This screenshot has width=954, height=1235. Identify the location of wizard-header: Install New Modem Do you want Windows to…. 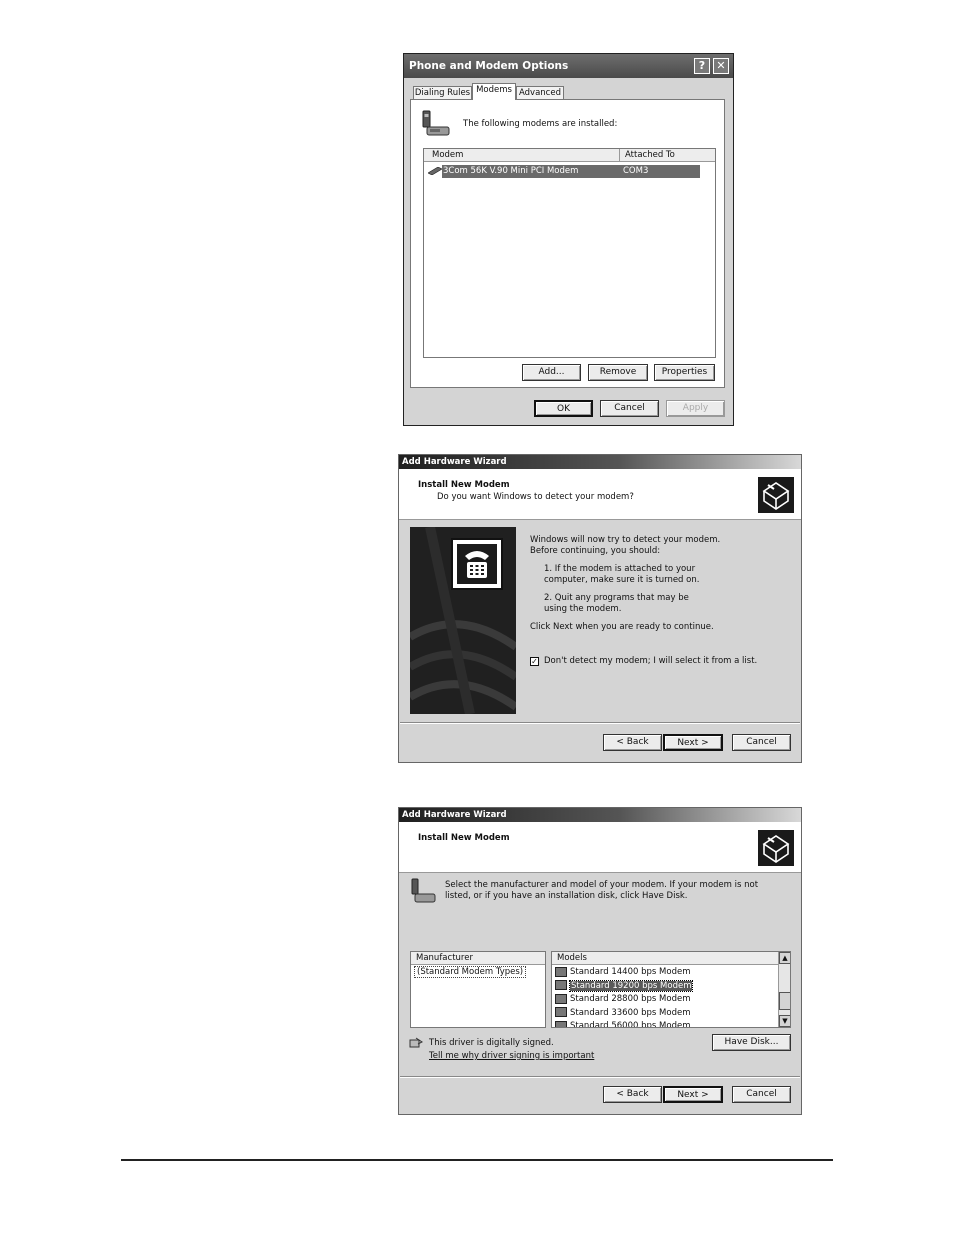
(600, 494).